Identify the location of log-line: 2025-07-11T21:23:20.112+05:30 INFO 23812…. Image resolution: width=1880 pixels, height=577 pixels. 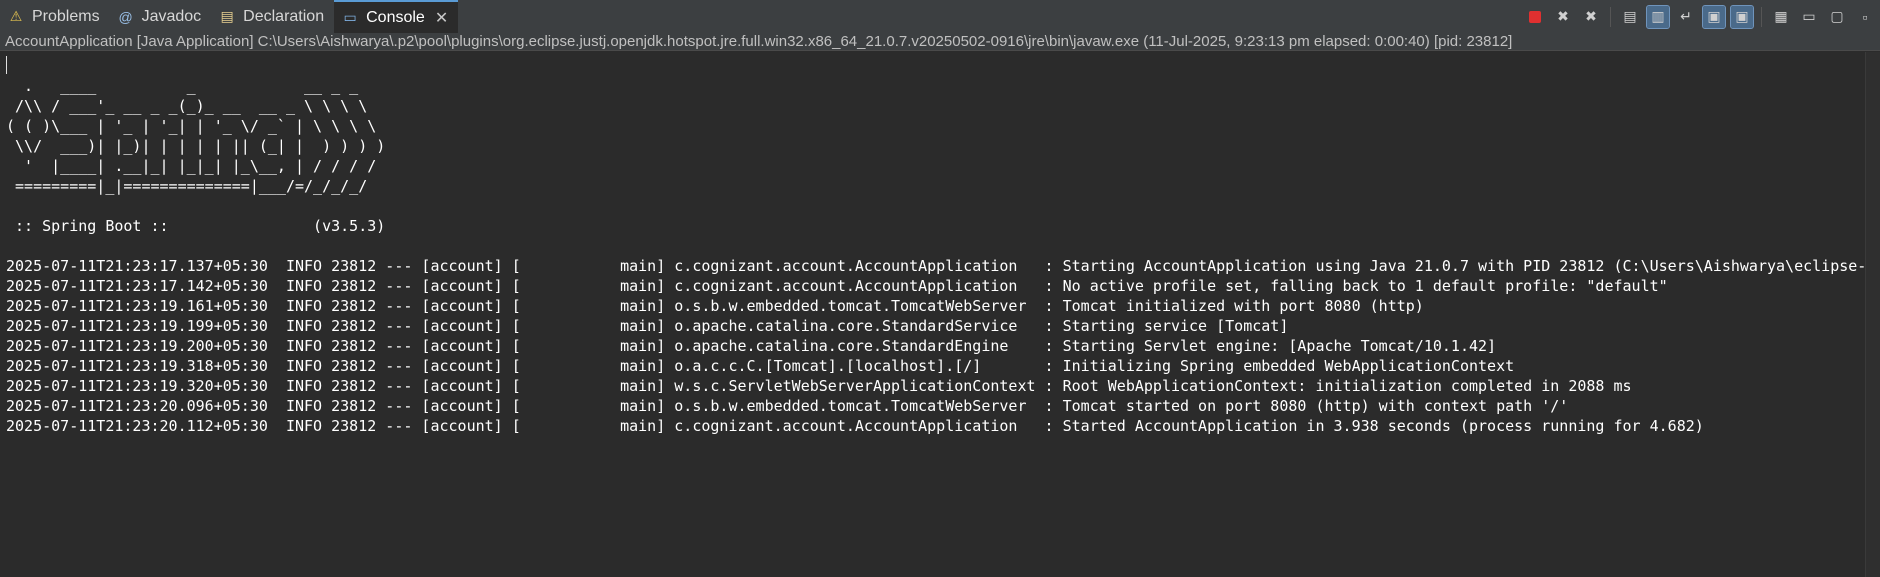
(855, 426).